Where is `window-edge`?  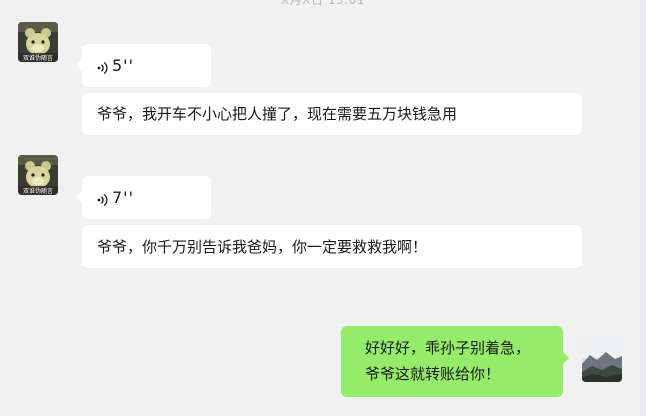 window-edge is located at coordinates (643, 208).